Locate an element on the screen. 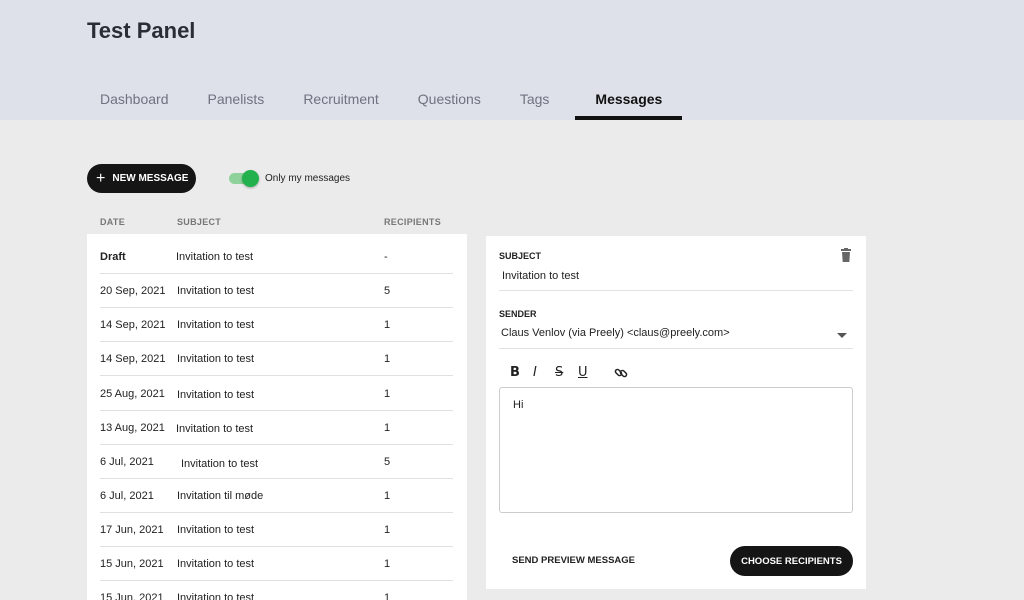  row-date: 25 Aug, 2021 is located at coordinates (132, 394).